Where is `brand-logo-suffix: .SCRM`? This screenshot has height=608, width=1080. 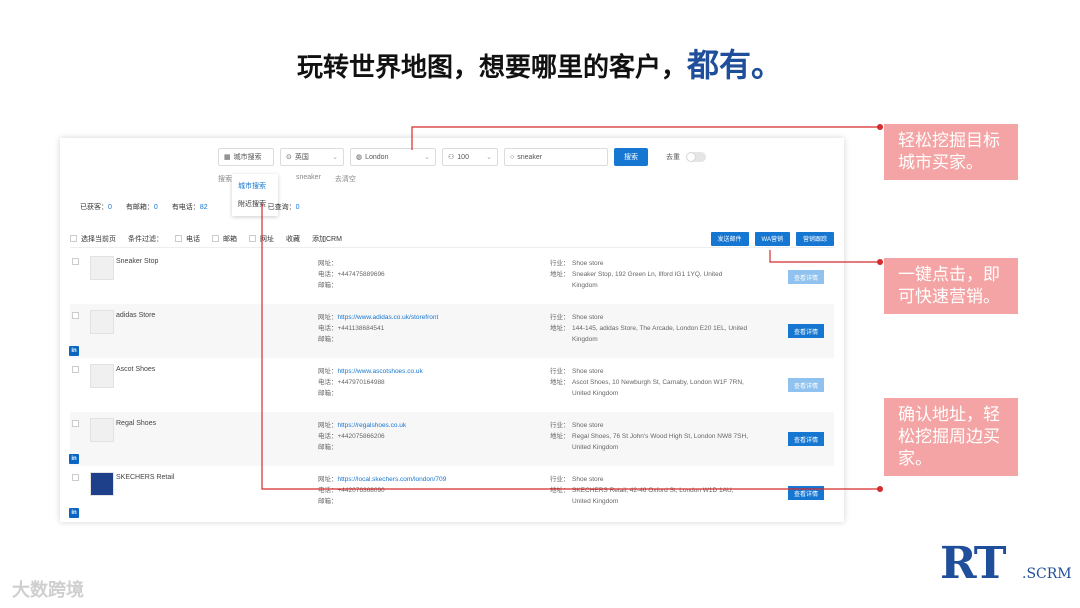 brand-logo-suffix: .SCRM is located at coordinates (1047, 574).